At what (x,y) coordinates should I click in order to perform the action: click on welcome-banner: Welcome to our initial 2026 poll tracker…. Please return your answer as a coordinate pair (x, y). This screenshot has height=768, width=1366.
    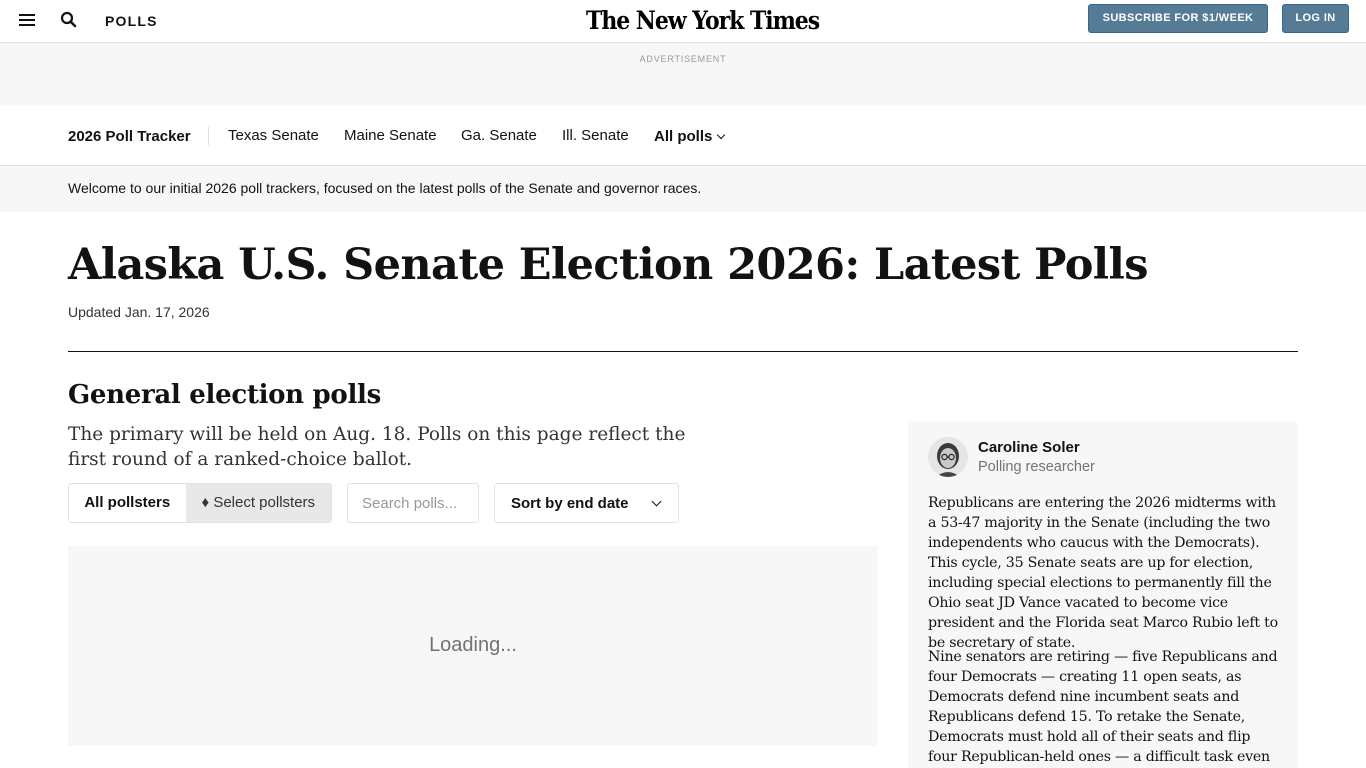
    Looking at the image, I should click on (683, 189).